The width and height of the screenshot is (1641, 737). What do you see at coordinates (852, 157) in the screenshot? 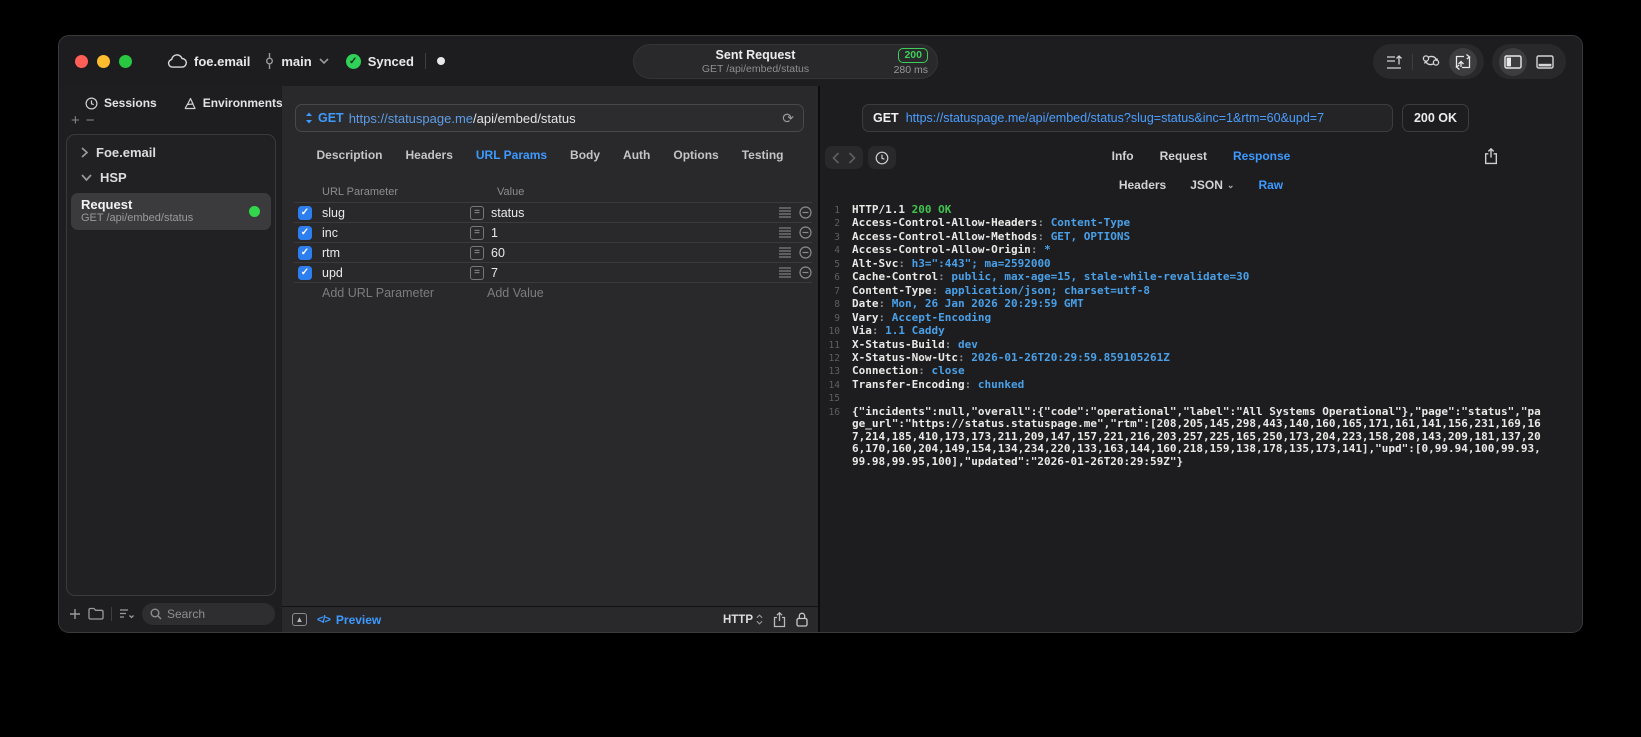
I see `forward-icon` at bounding box center [852, 157].